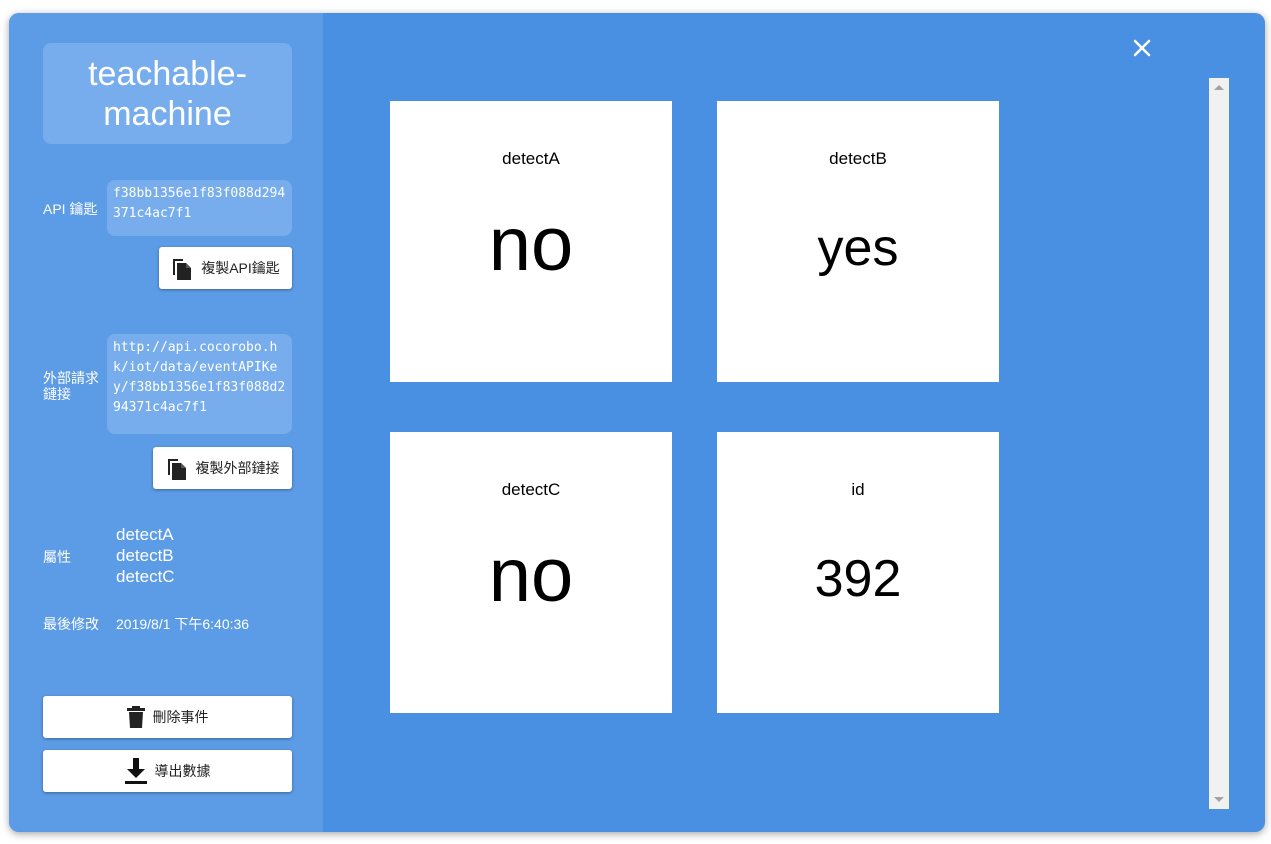  I want to click on export-data-button: 導出數據, so click(167, 771).